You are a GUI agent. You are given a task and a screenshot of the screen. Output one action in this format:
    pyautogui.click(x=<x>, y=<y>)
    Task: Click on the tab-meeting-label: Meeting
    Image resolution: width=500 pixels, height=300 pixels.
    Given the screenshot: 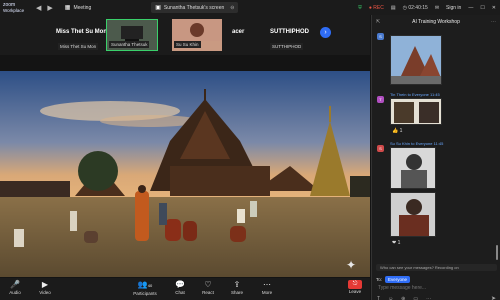 What is the action you would take?
    pyautogui.click(x=82, y=7)
    